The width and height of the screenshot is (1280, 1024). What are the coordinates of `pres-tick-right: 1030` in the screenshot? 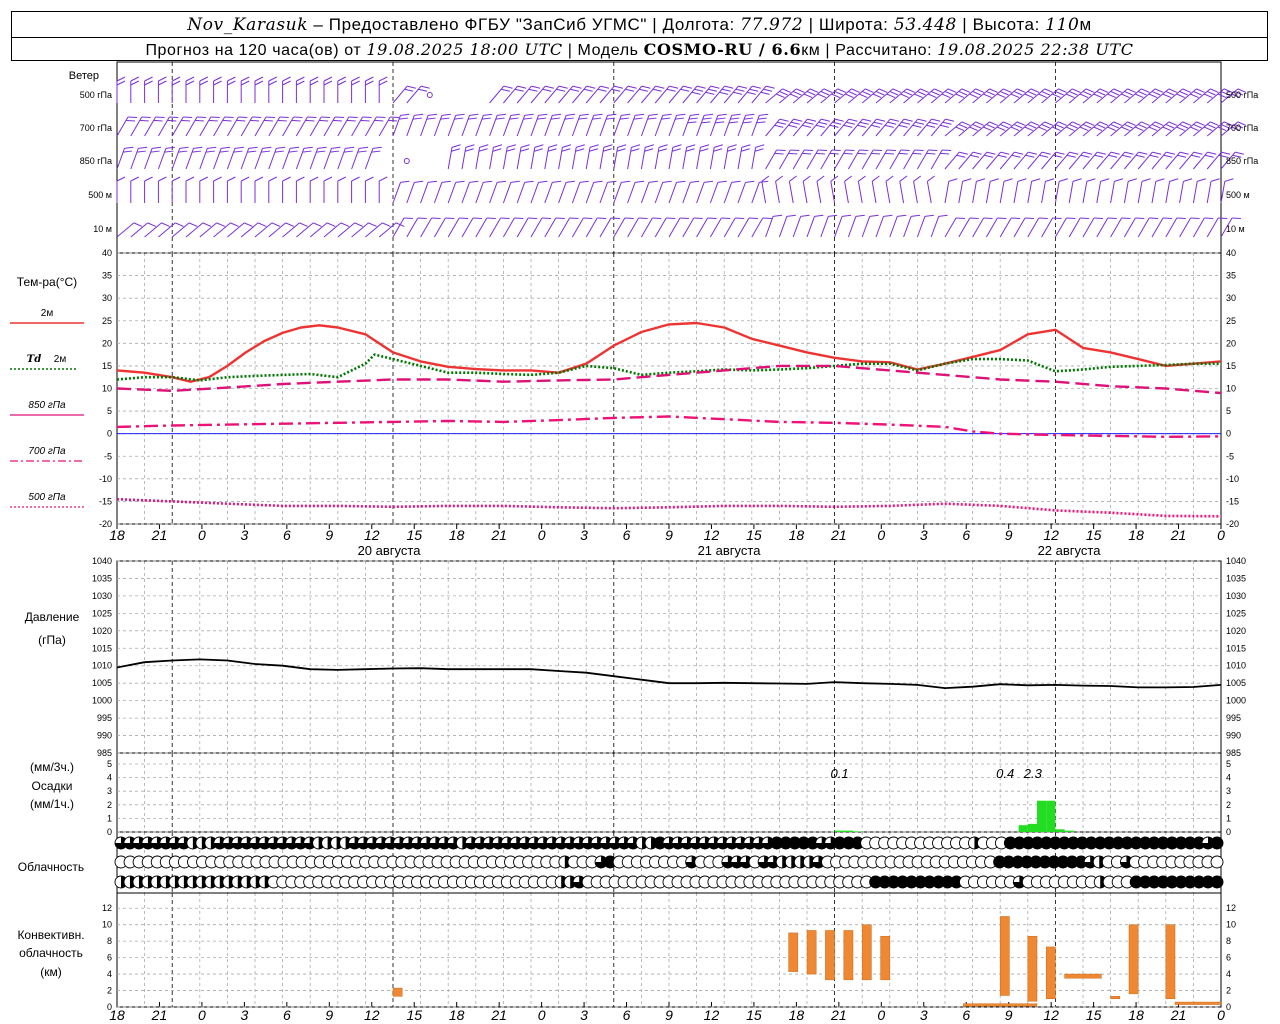 It's located at (1236, 596).